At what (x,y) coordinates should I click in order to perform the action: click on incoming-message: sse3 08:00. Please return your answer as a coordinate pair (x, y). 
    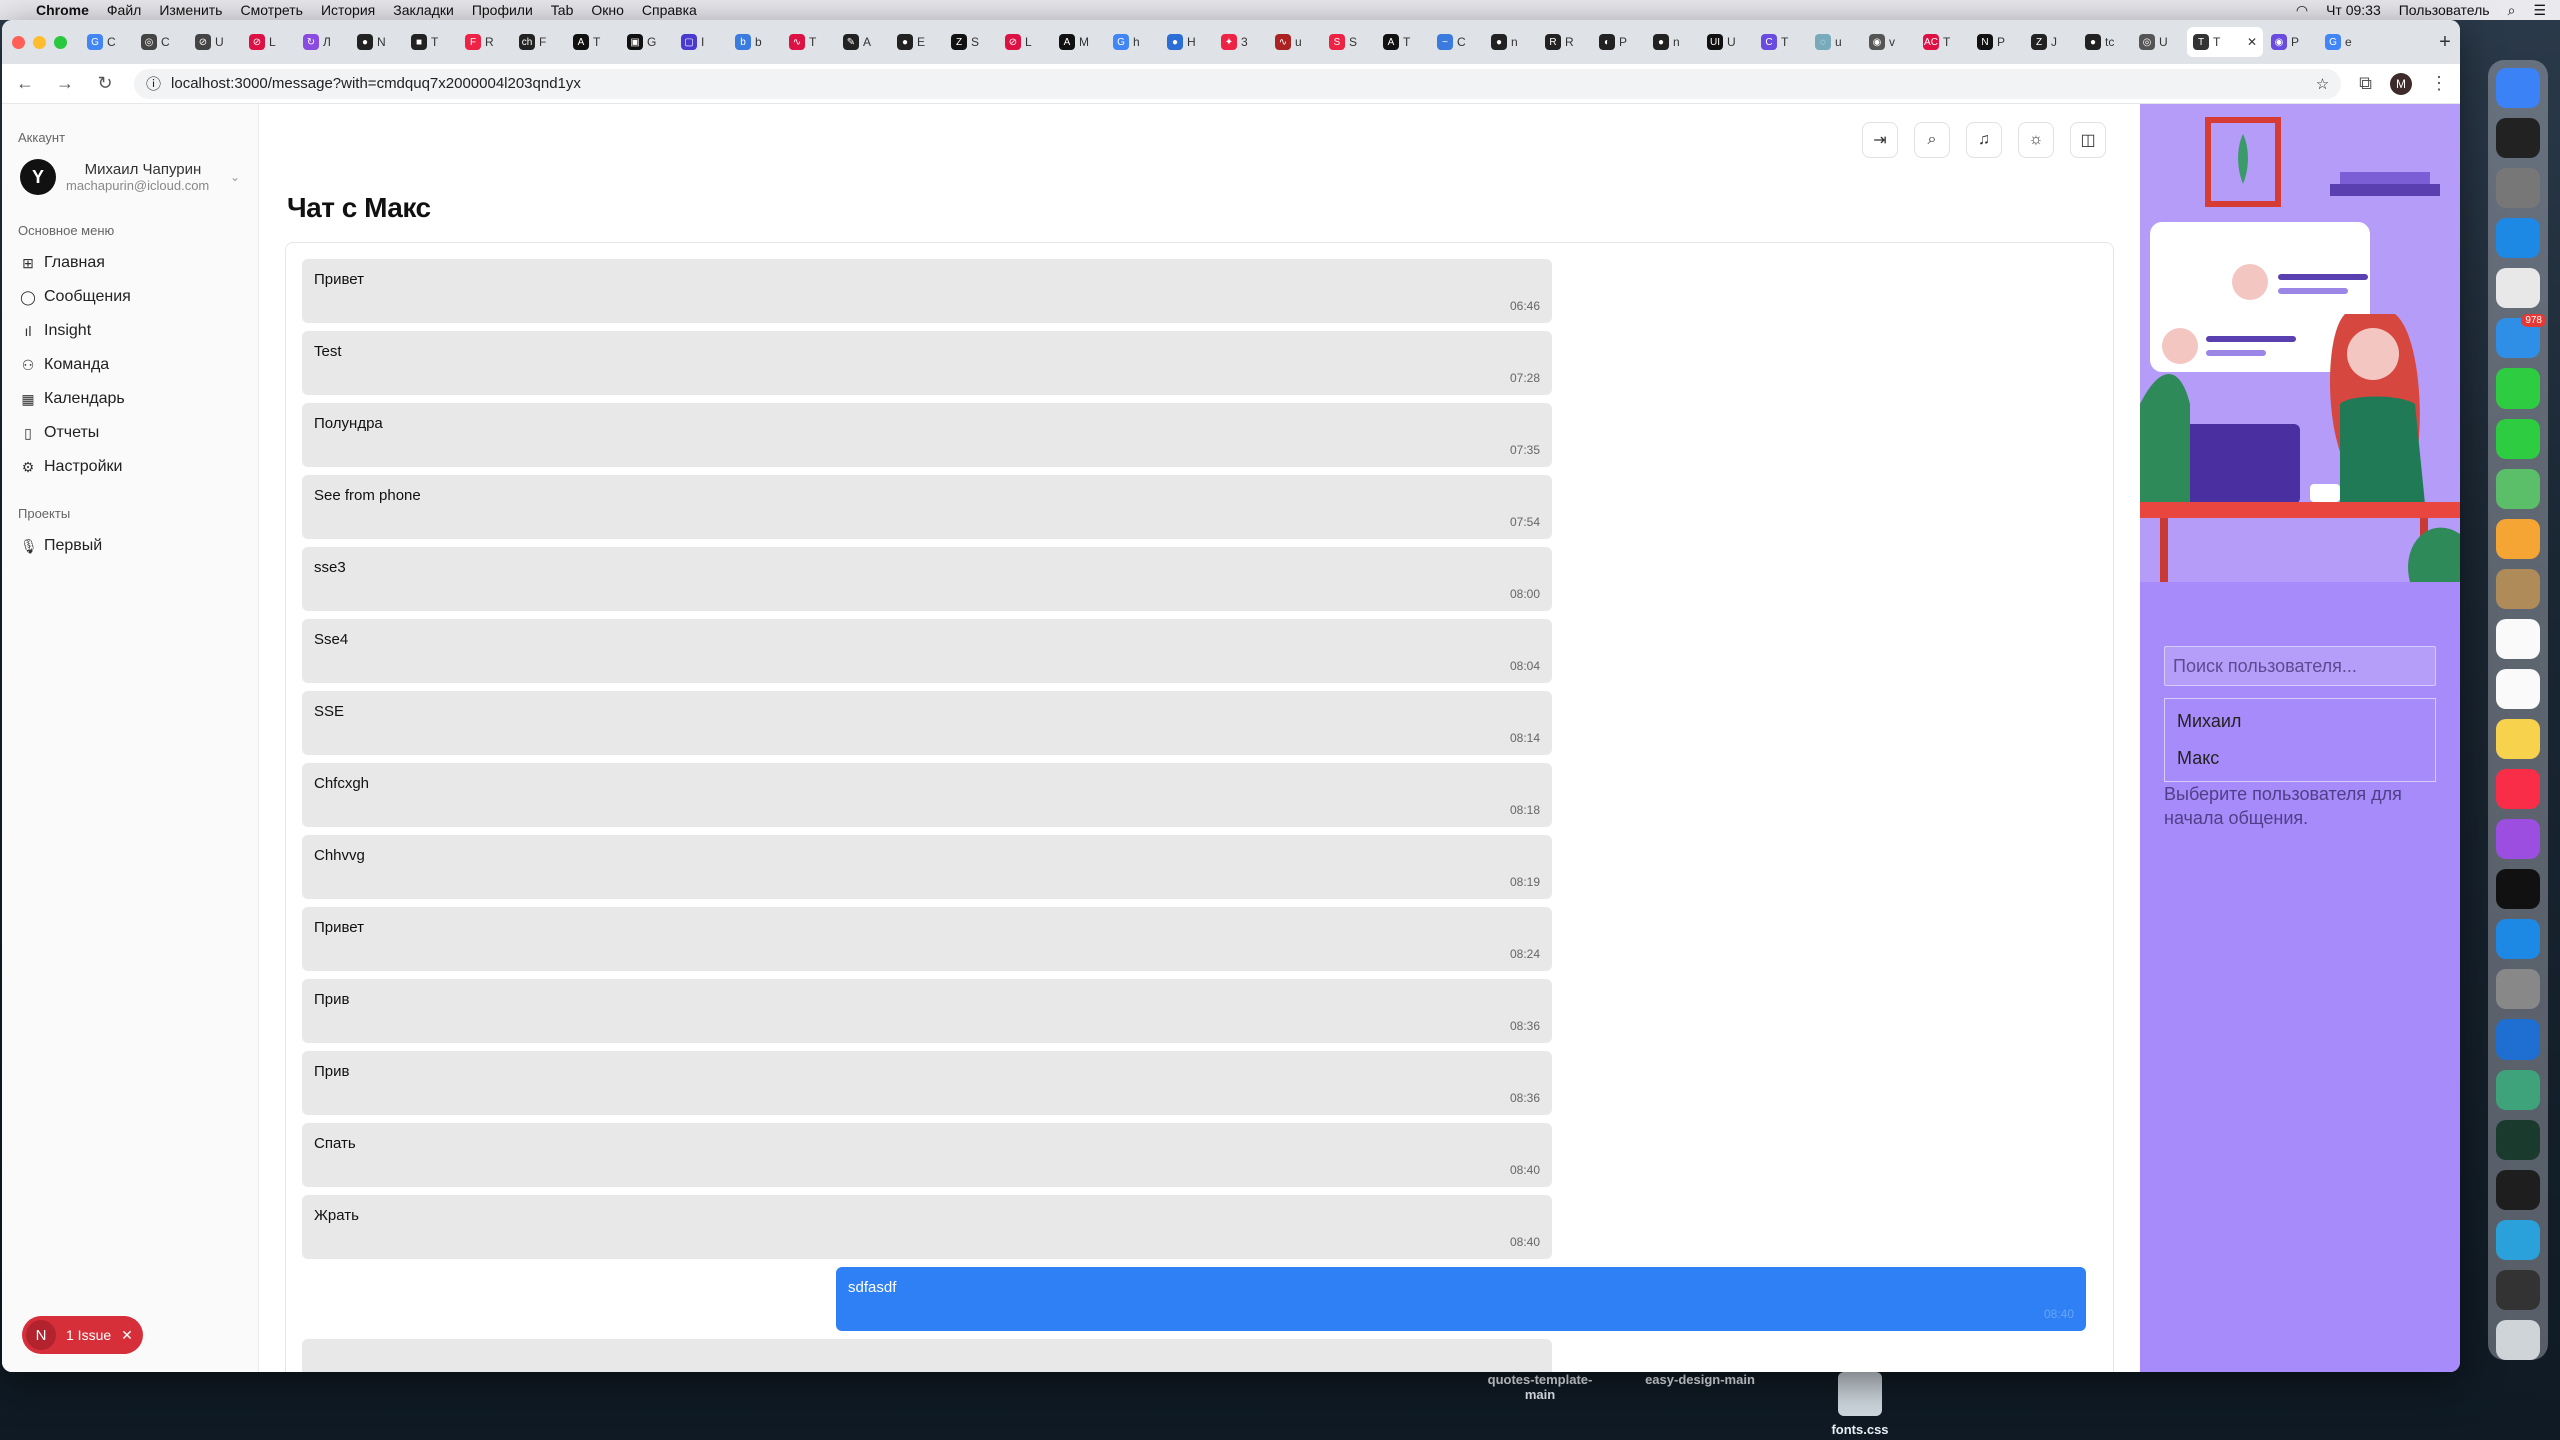
    Looking at the image, I should click on (927, 579).